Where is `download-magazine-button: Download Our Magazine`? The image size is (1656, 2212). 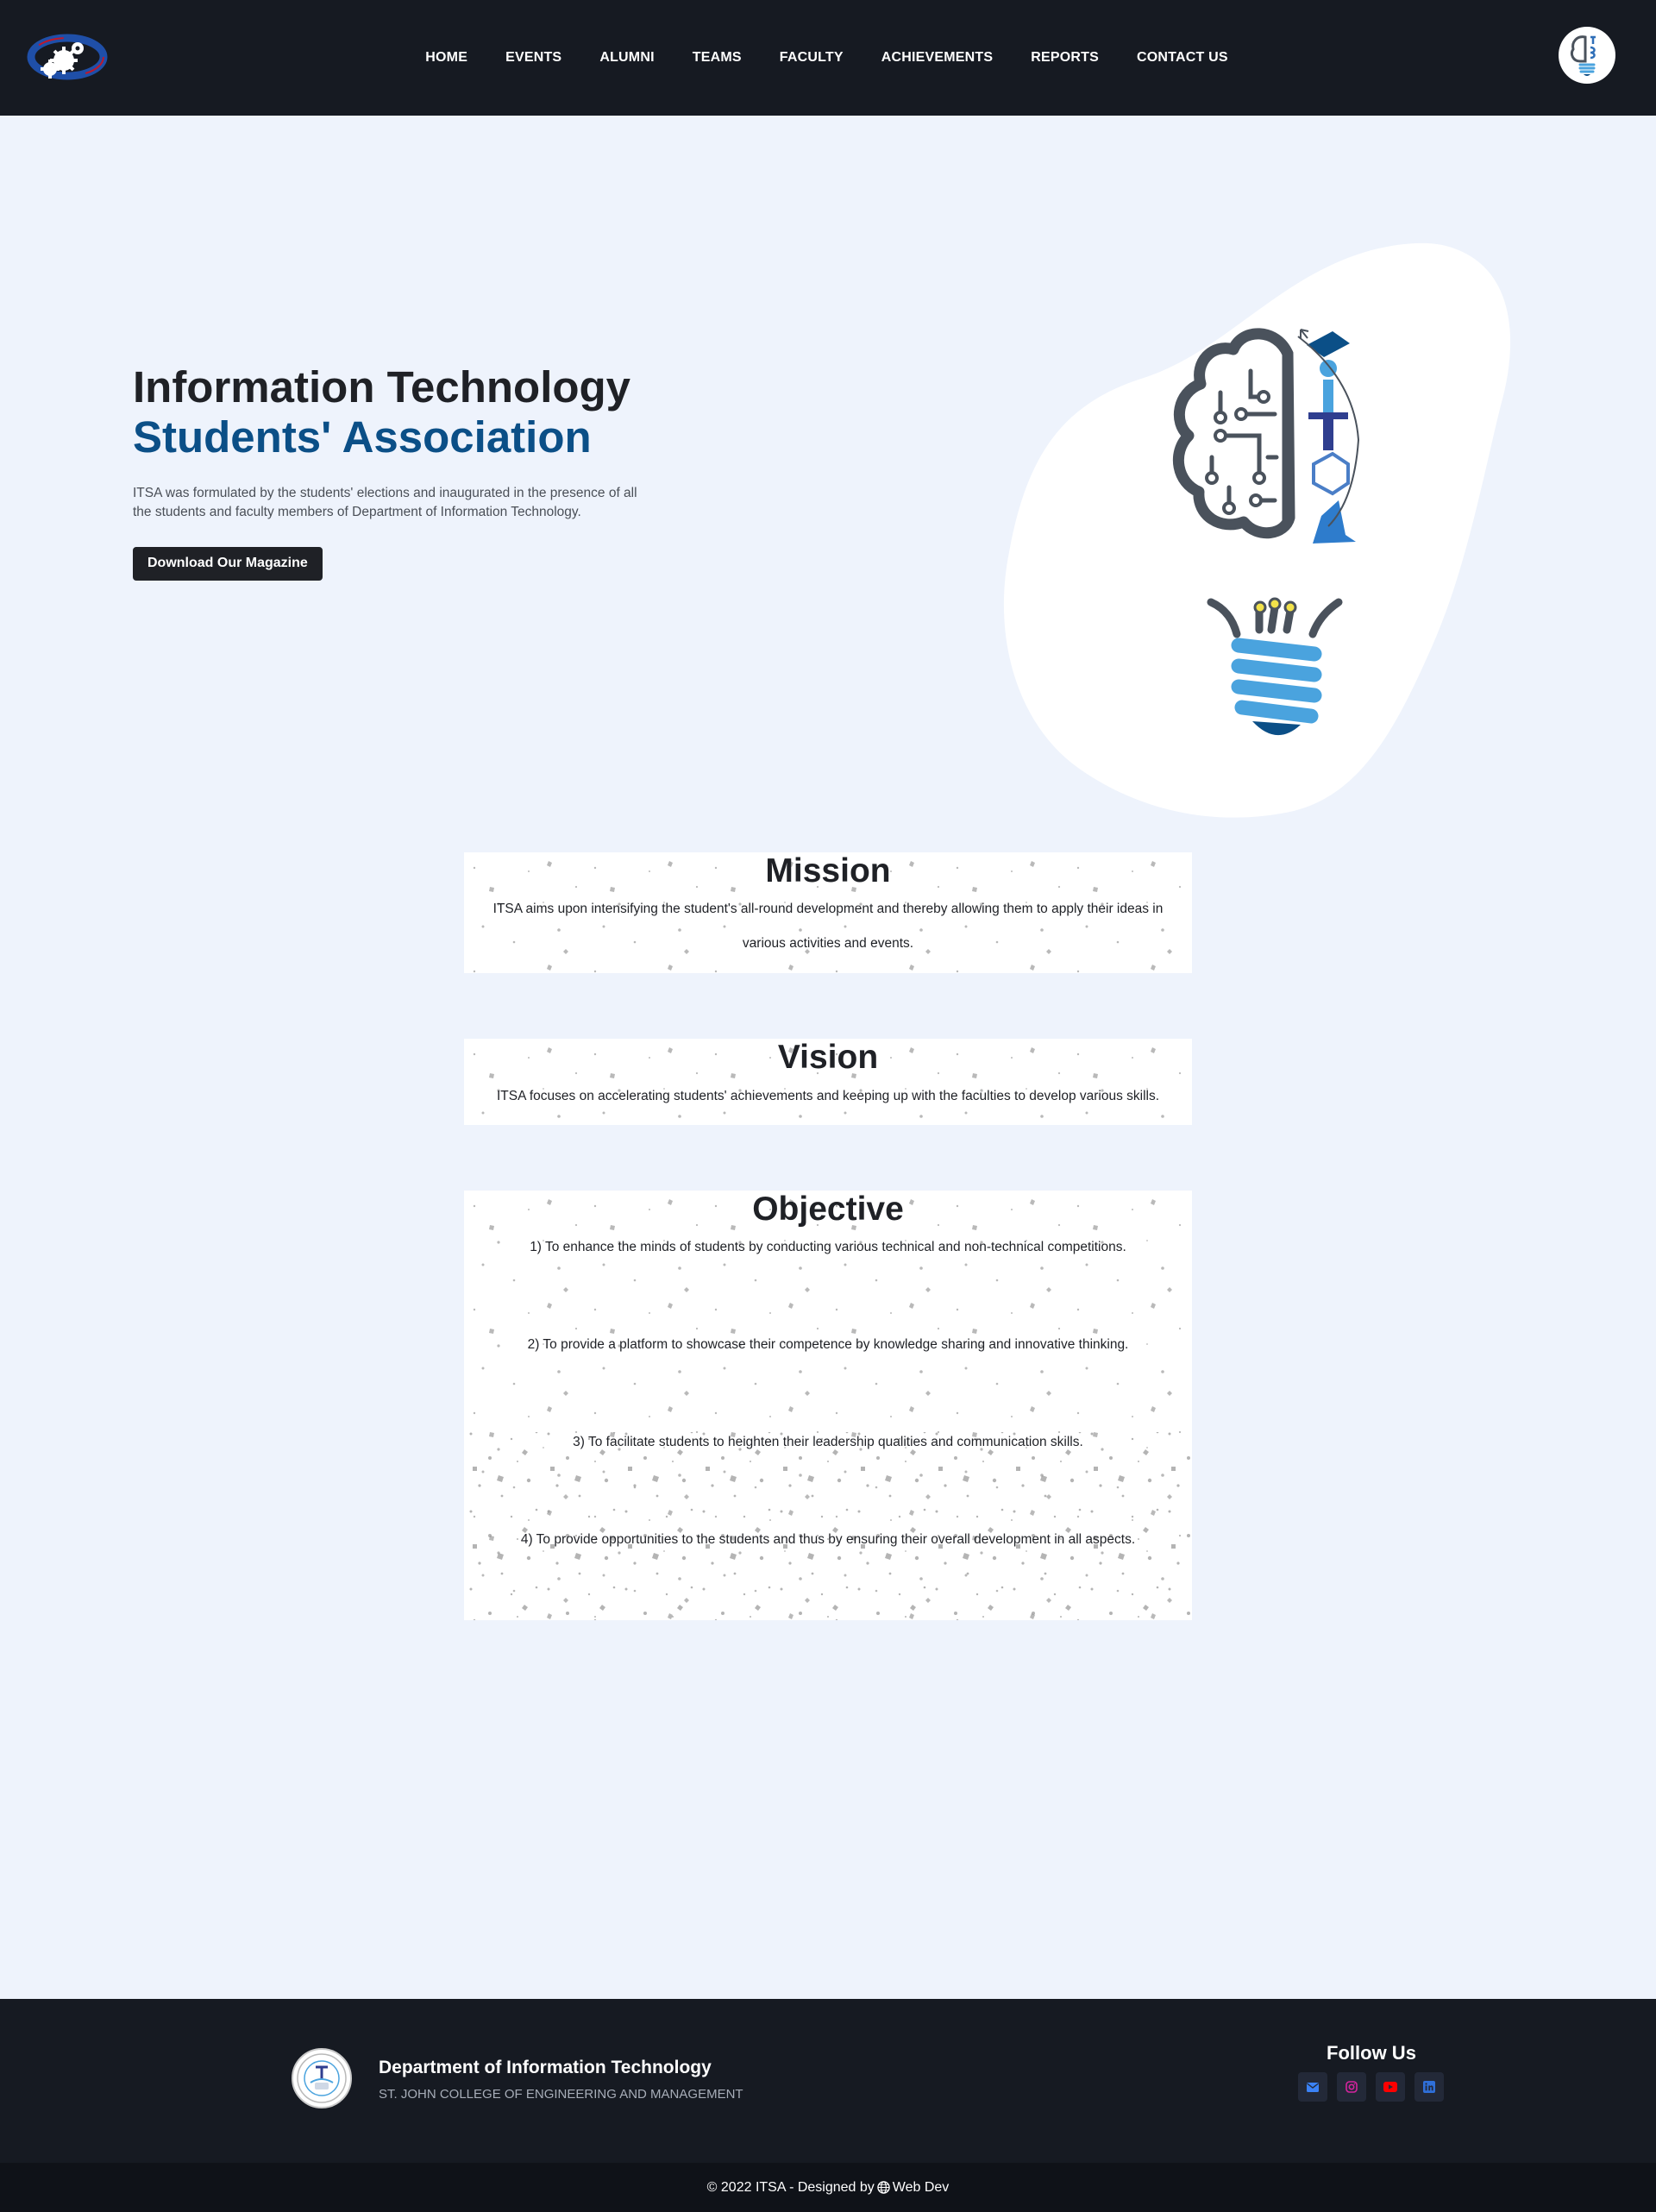 download-magazine-button: Download Our Magazine is located at coordinates (228, 564).